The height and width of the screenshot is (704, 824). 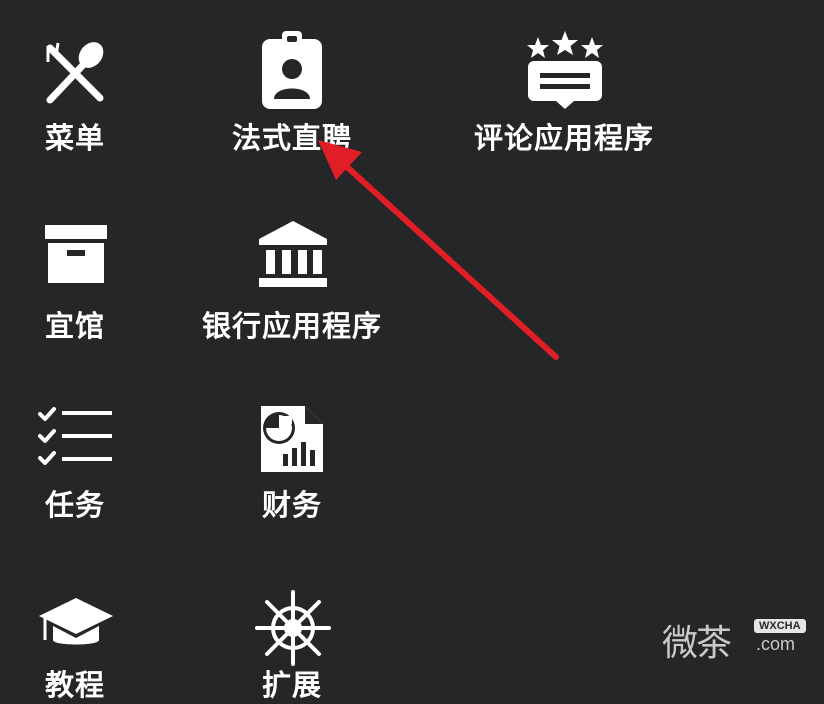 What do you see at coordinates (780, 626) in the screenshot?
I see `watermark-tag: WXCHA` at bounding box center [780, 626].